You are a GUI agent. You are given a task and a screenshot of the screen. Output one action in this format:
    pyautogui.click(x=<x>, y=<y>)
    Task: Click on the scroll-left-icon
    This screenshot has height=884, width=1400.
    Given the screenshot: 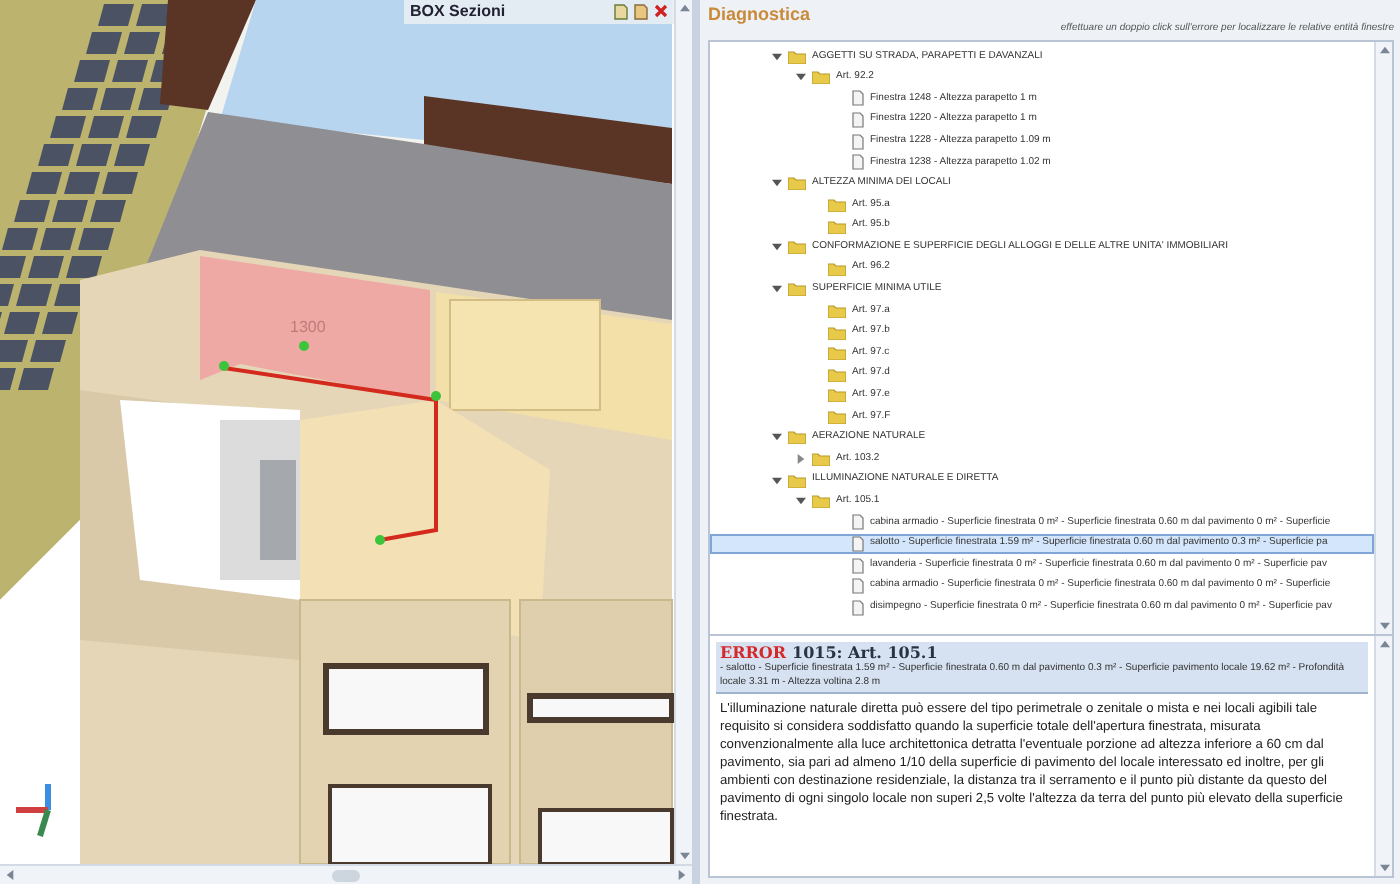 What is the action you would take?
    pyautogui.click(x=10, y=875)
    